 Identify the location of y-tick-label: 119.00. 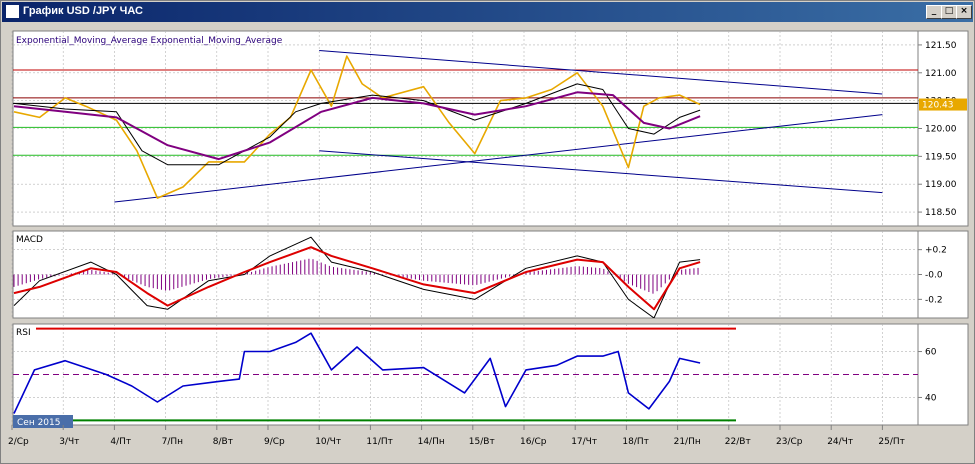
(941, 185).